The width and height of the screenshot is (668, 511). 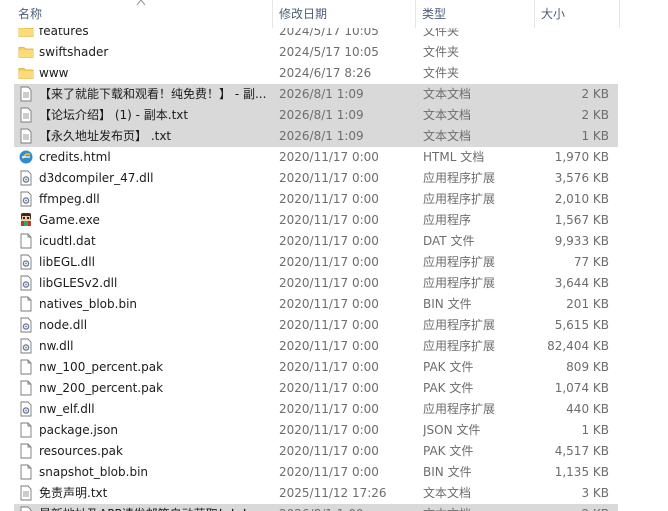 What do you see at coordinates (316, 493) in the screenshot?
I see `file-row: 免责声明.txt 2025/11/12 17:26 文本文档 3 KB` at bounding box center [316, 493].